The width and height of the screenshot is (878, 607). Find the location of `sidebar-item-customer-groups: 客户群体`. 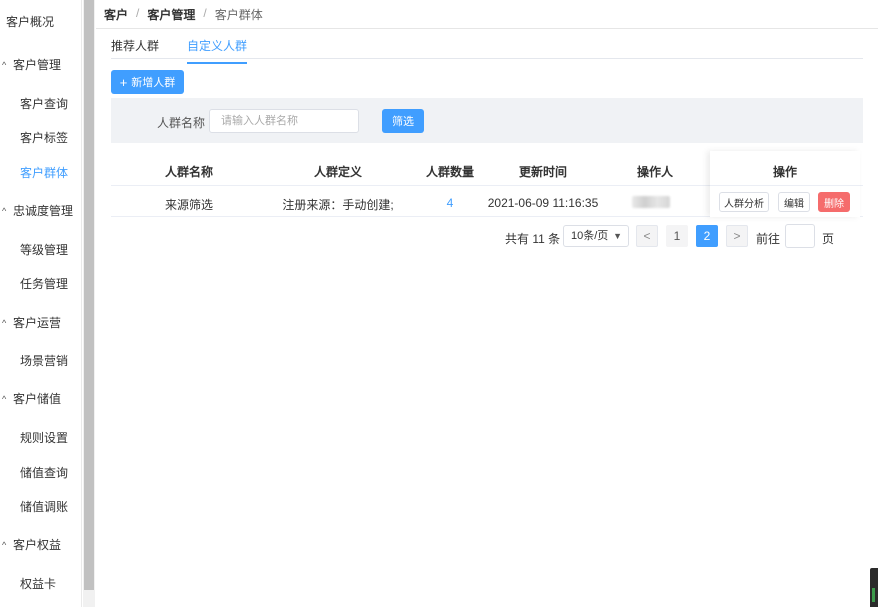

sidebar-item-customer-groups: 客户群体 is located at coordinates (44, 172).